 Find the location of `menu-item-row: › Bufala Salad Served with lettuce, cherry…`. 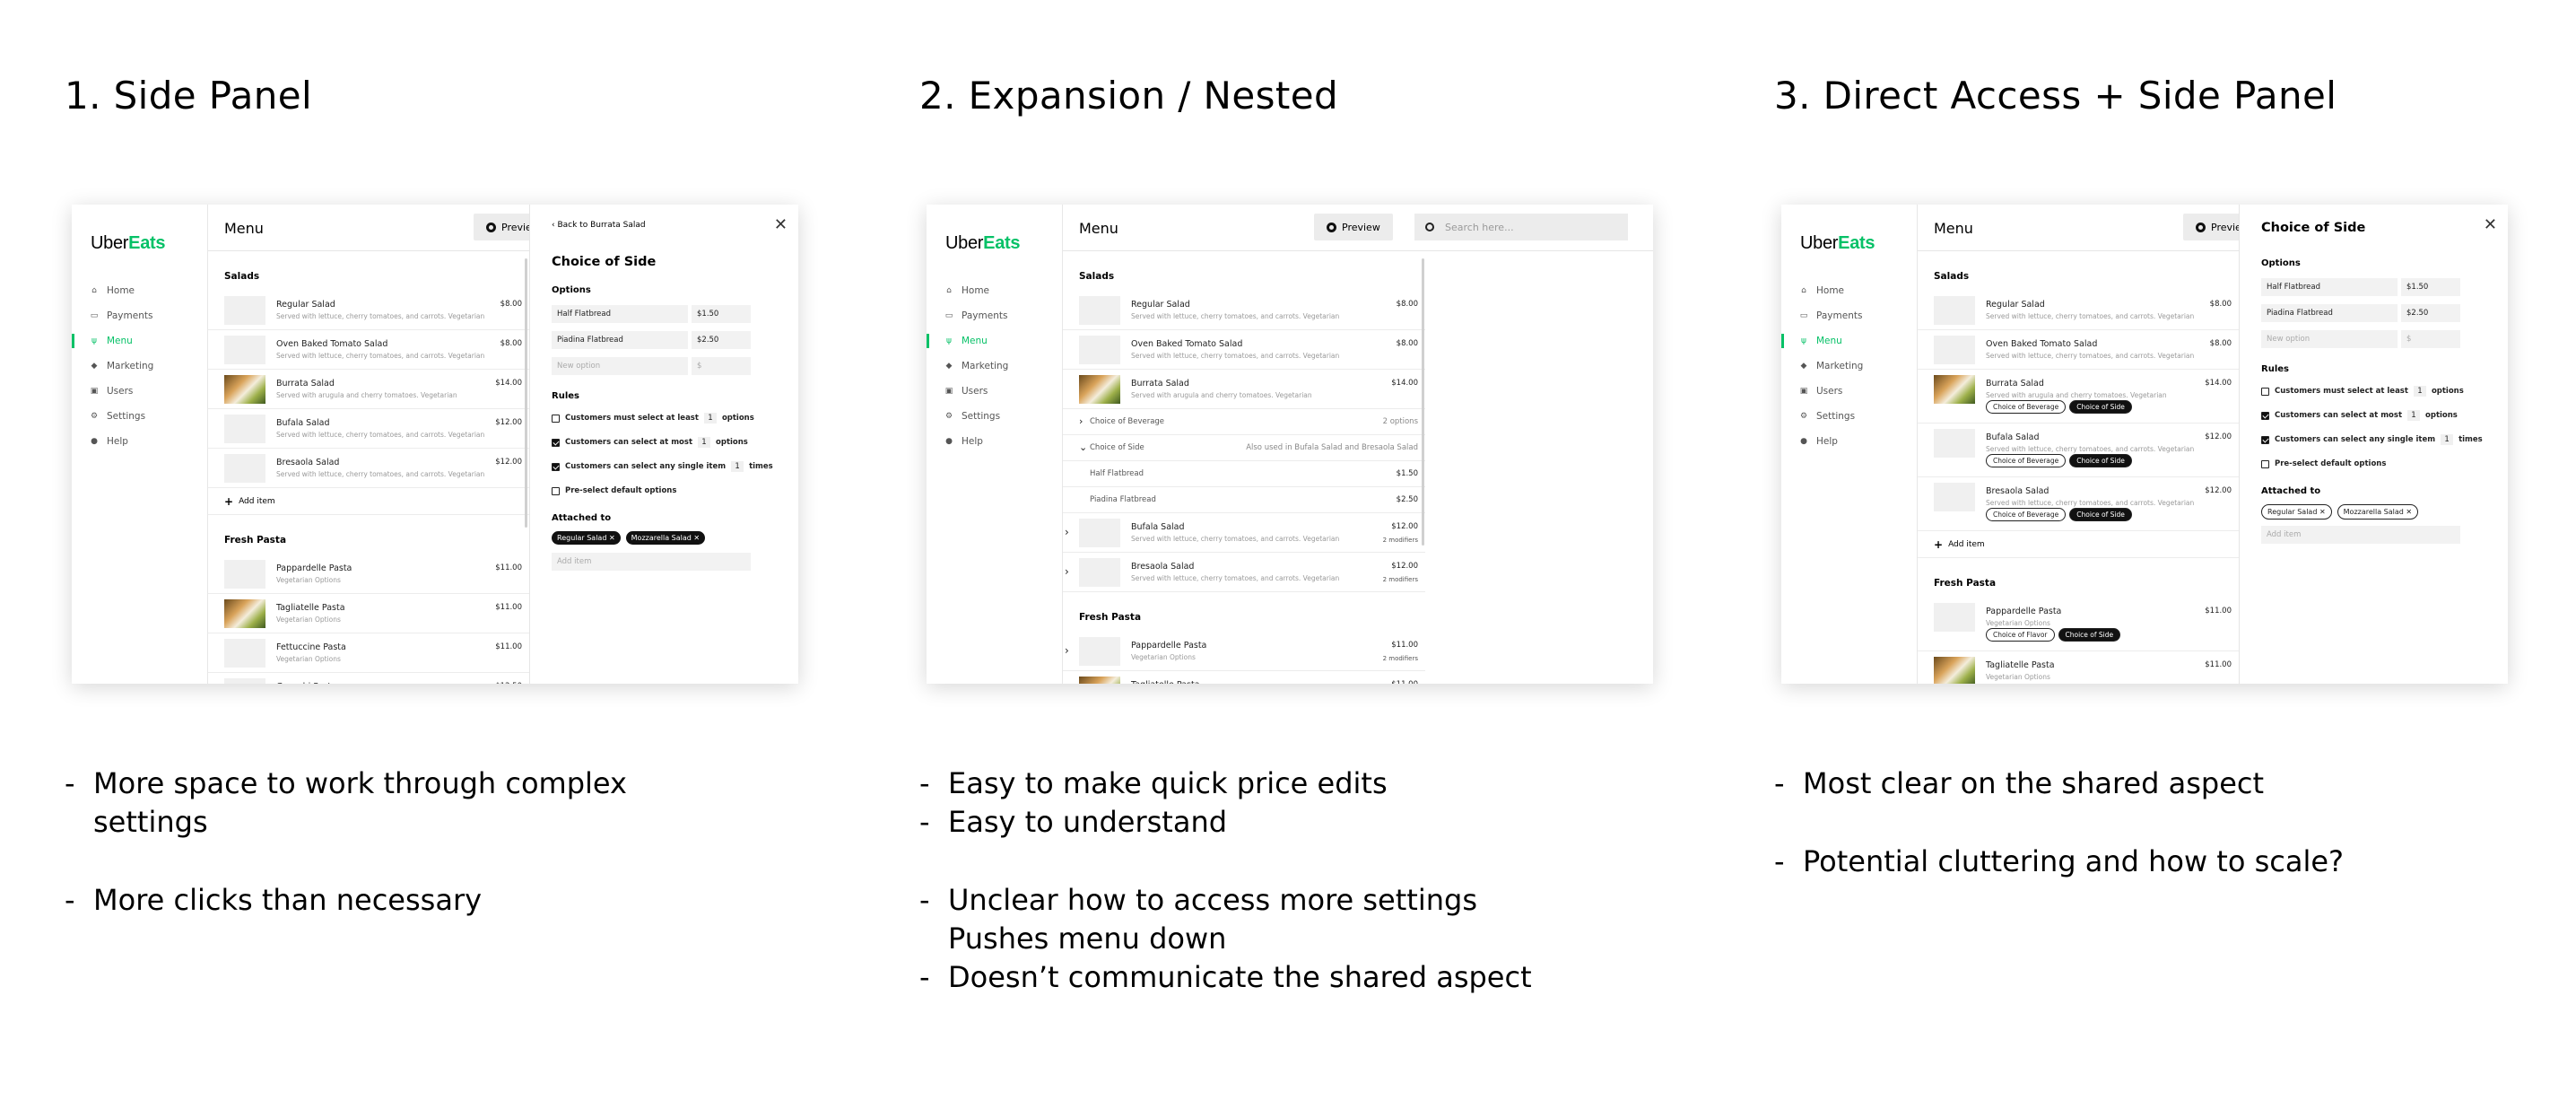

menu-item-row: › Bufala Salad Served with lettuce, cherry… is located at coordinates (1244, 533).